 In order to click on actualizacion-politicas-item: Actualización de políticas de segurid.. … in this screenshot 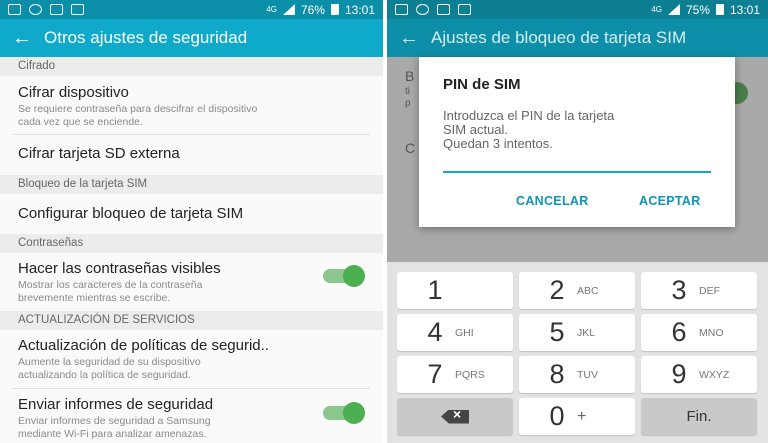, I will do `click(191, 359)`.